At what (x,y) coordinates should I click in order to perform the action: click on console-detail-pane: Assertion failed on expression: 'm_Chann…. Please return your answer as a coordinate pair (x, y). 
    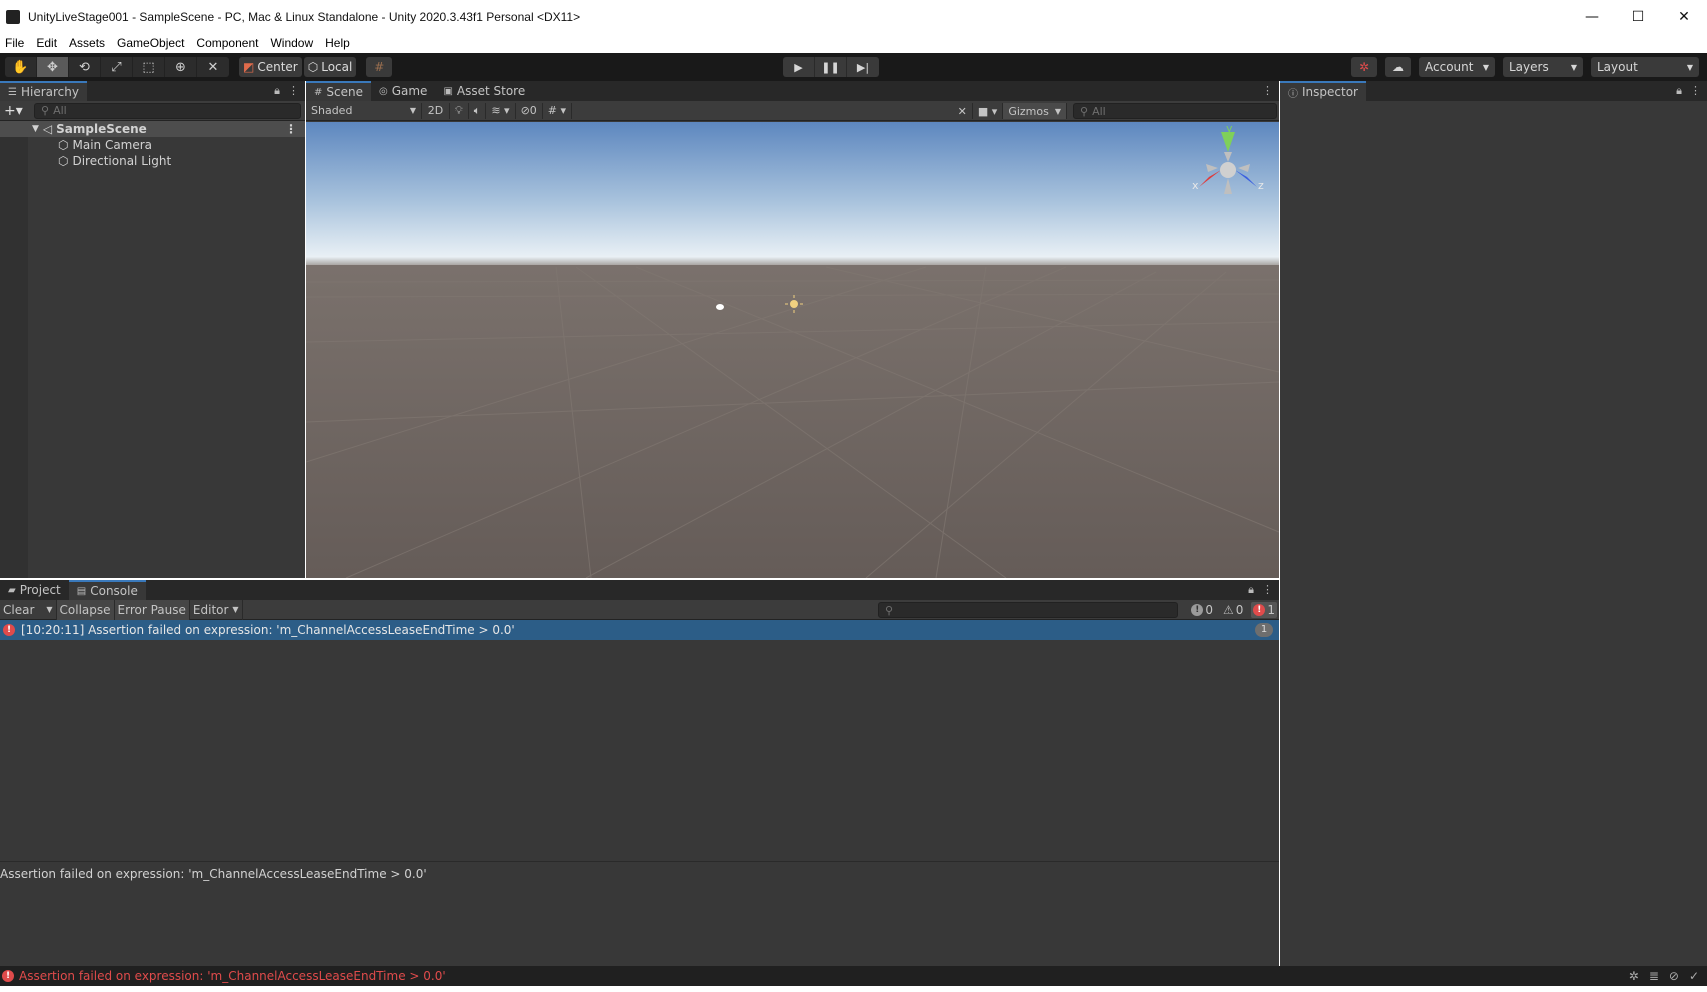
    Looking at the image, I should click on (639, 913).